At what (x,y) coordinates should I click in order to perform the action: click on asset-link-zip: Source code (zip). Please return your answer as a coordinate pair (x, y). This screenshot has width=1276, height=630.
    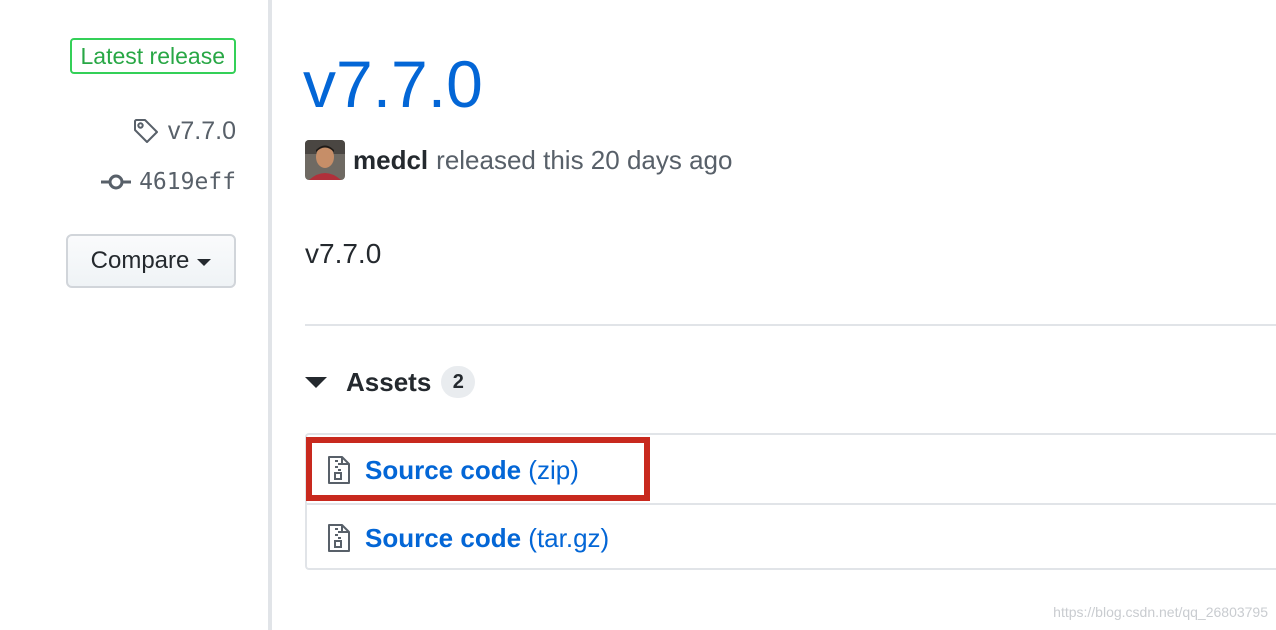
    Looking at the image, I should click on (472, 470).